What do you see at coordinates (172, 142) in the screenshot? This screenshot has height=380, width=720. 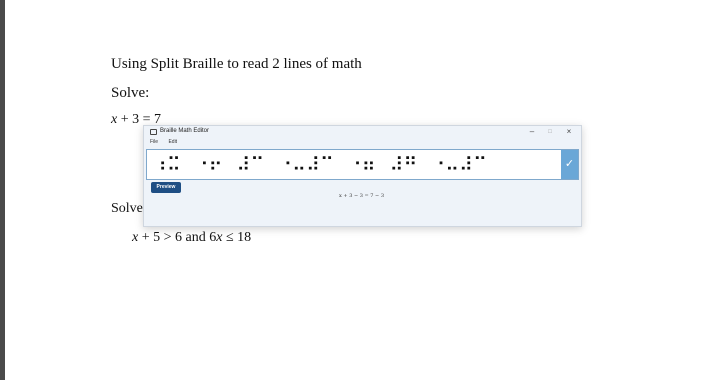 I see `menu-edit: Edit` at bounding box center [172, 142].